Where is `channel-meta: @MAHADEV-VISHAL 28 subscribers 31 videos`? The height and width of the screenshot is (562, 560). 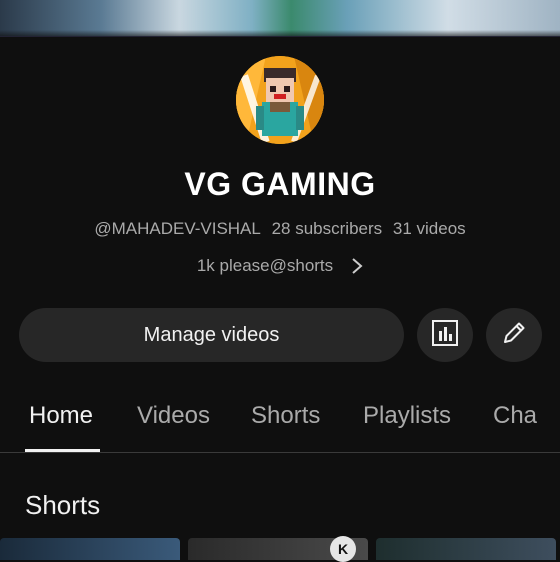
channel-meta: @MAHADEV-VISHAL 28 subscribers 31 videos is located at coordinates (280, 229).